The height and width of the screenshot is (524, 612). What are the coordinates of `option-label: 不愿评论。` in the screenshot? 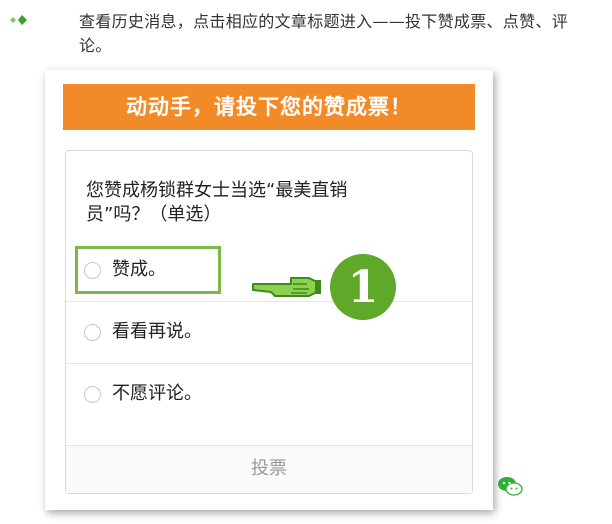 It's located at (157, 393).